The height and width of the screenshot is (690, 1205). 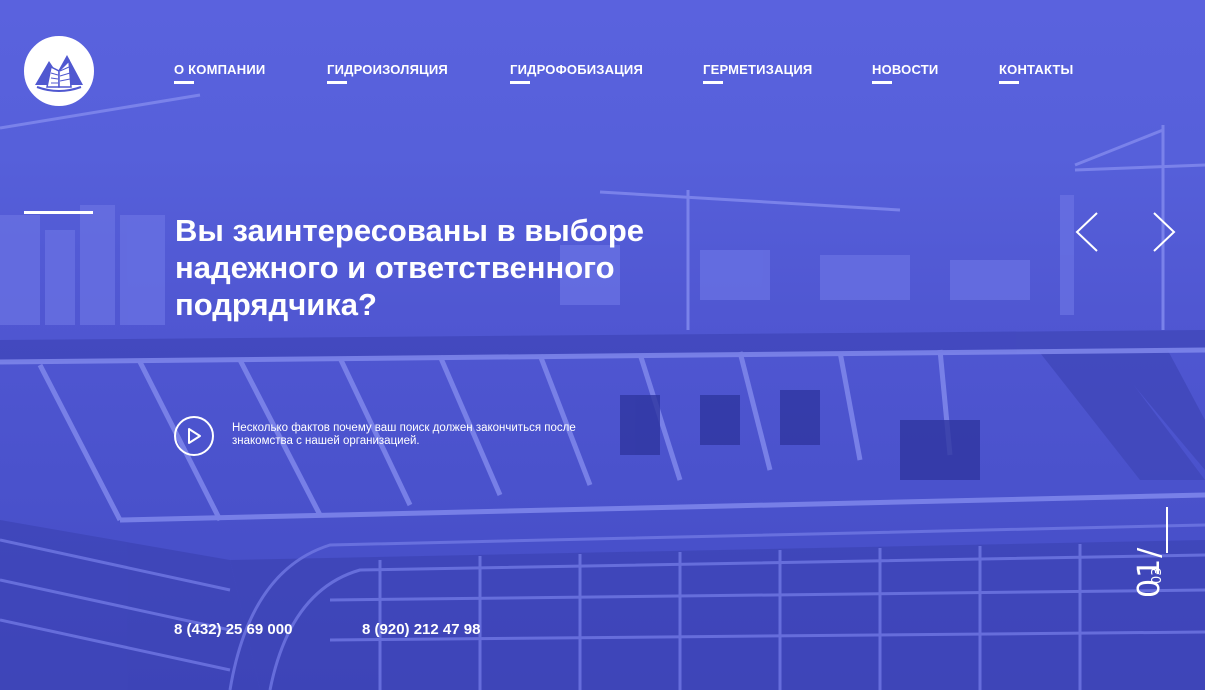 What do you see at coordinates (1157, 593) in the screenshot?
I see `slide-counter: 01/ 03` at bounding box center [1157, 593].